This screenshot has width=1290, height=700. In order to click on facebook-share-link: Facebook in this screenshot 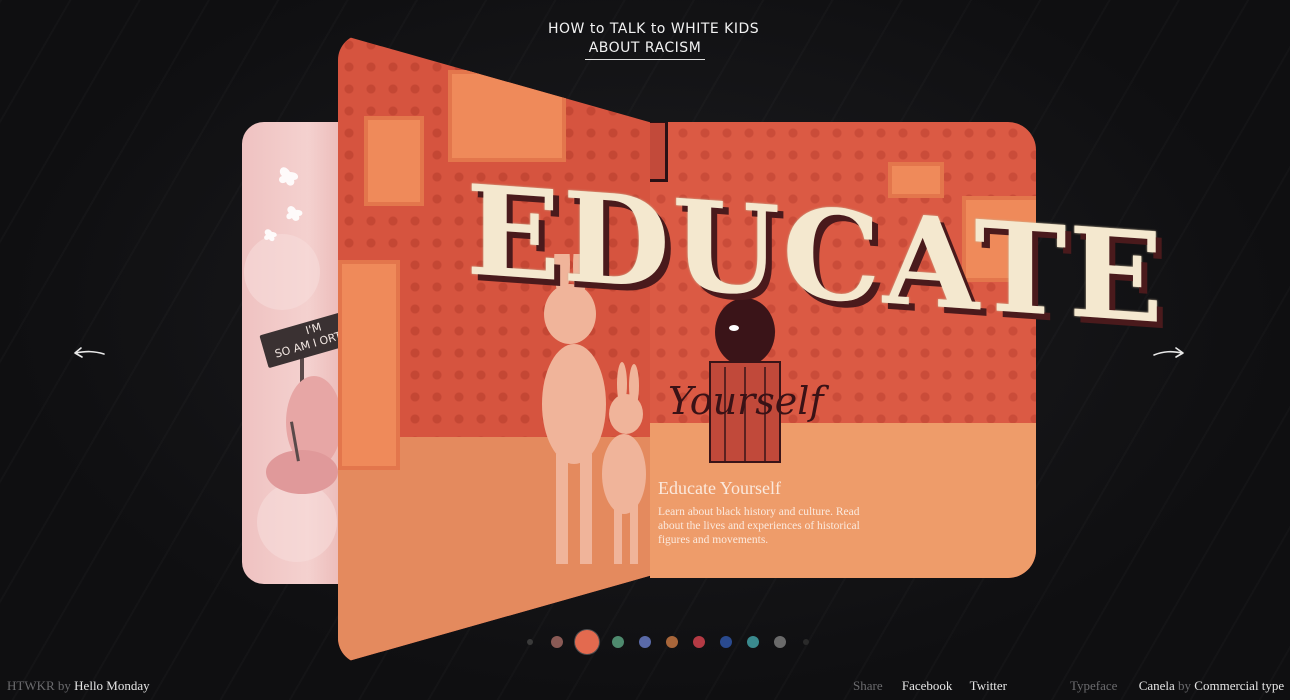, I will do `click(927, 685)`.